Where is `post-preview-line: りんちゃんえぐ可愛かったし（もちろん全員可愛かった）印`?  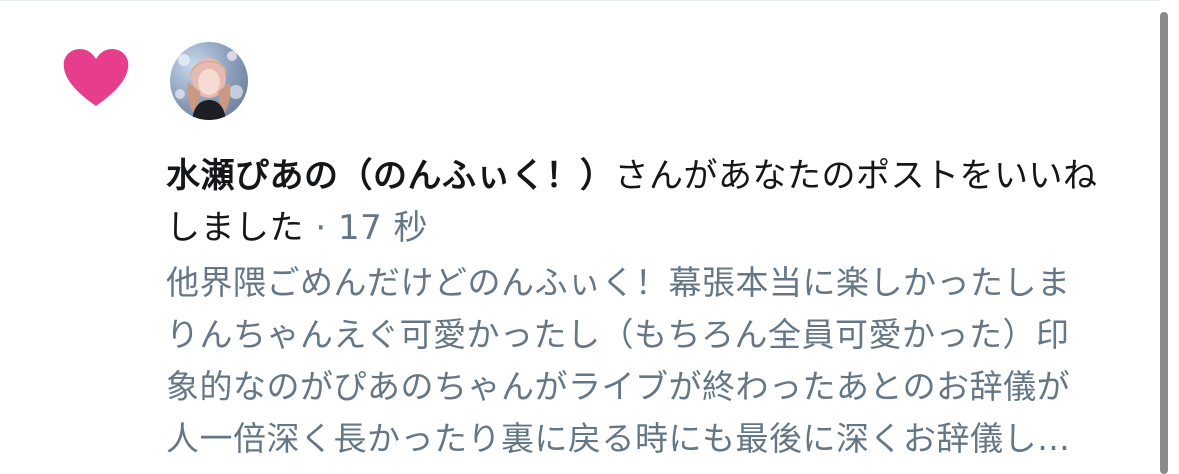 post-preview-line: りんちゃんえぐ可愛かったし（もちろん全員可愛かった）印 is located at coordinates (618, 334).